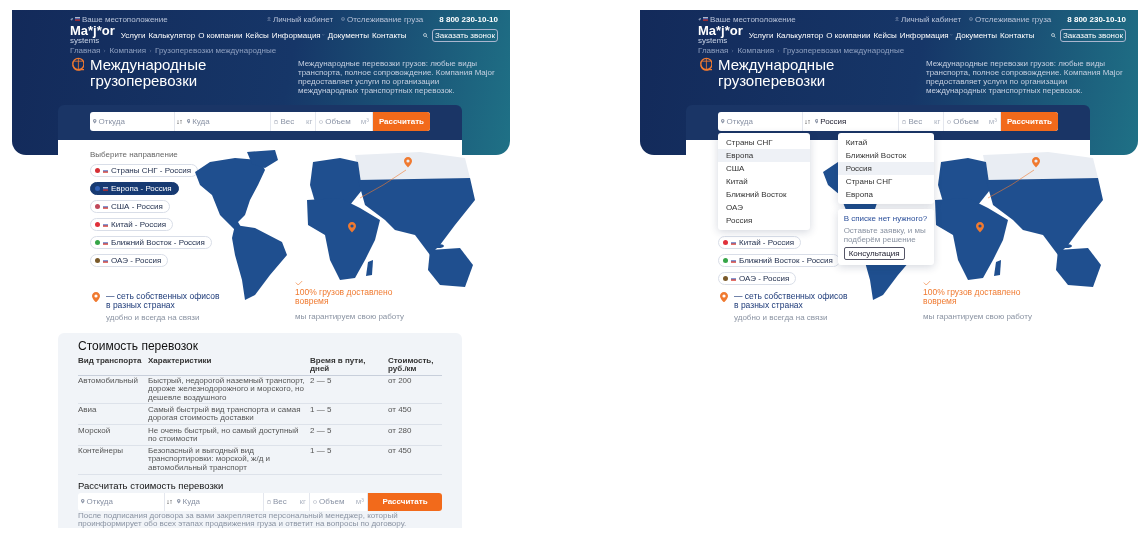 This screenshot has width=1142, height=535. Describe the element at coordinates (949, 121) in the screenshot. I see `cube-icon` at that location.